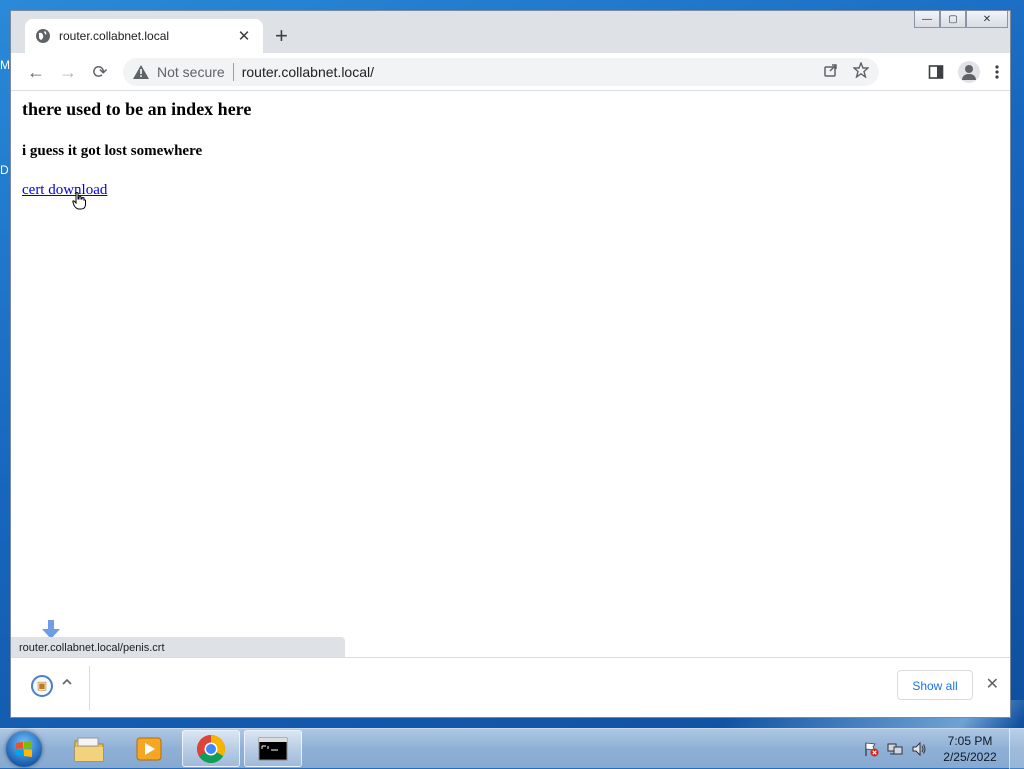  What do you see at coordinates (927, 19) in the screenshot?
I see `minimize-button: —` at bounding box center [927, 19].